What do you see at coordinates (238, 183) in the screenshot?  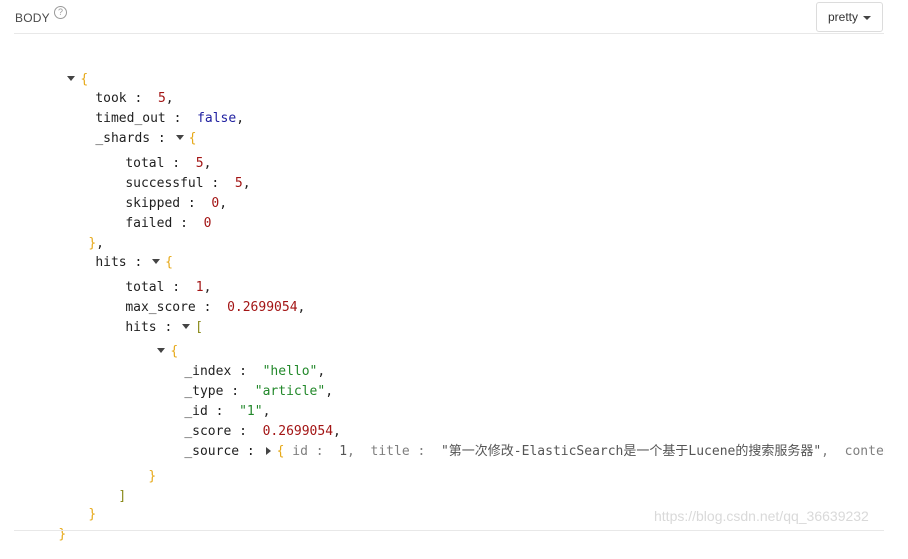 I see `json-value: 5` at bounding box center [238, 183].